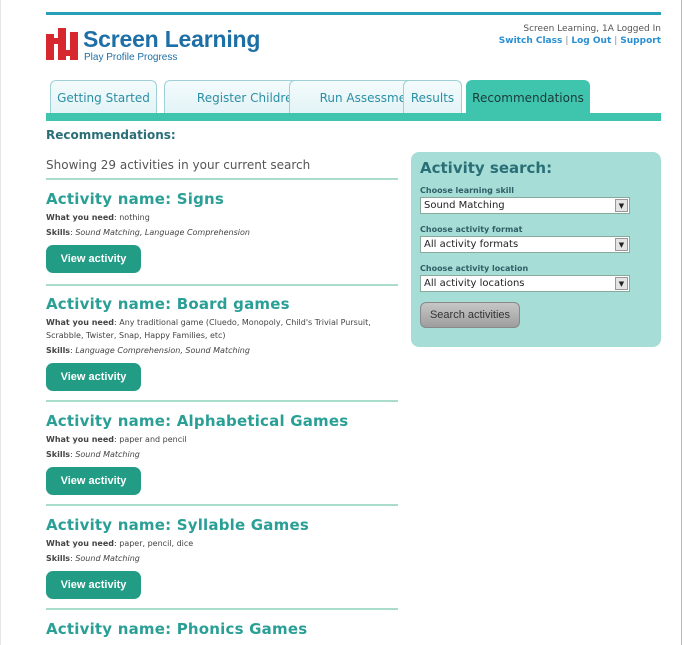 The width and height of the screenshot is (685, 645). Describe the element at coordinates (132, 217) in the screenshot. I see `need-value: : nothing` at that location.